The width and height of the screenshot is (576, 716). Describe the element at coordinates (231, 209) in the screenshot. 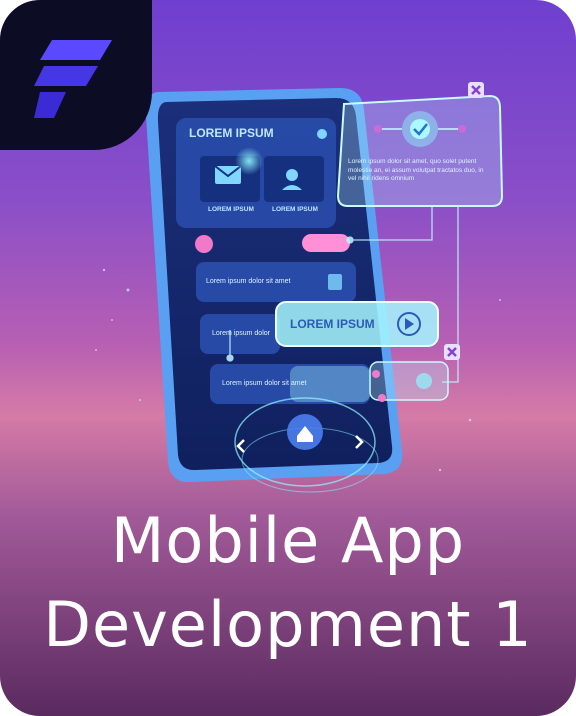

I see `tile-left-label: LOREM IPSUM` at that location.